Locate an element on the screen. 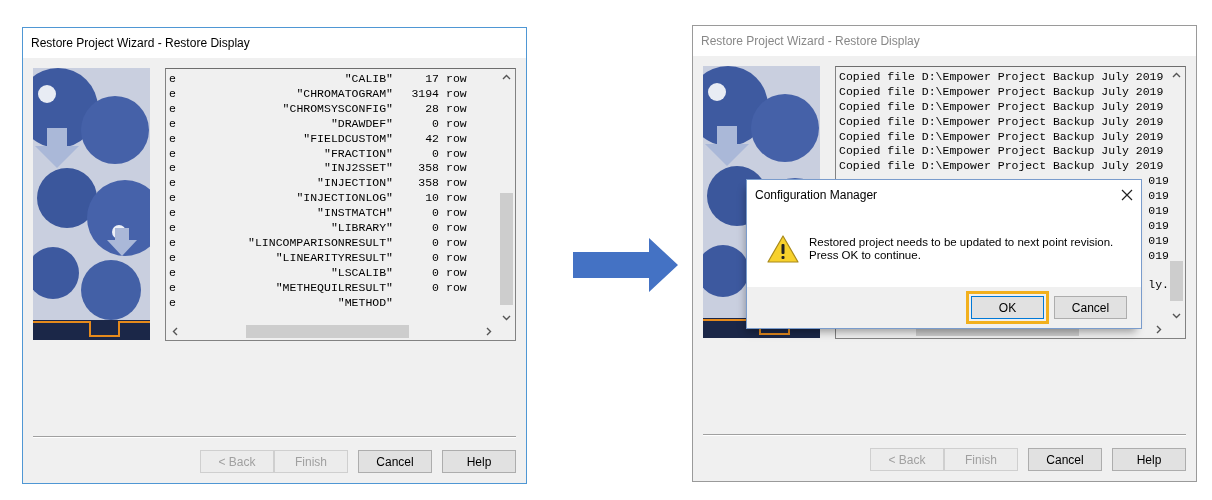 The width and height of the screenshot is (1212, 500). close-icon is located at coordinates (1127, 195).